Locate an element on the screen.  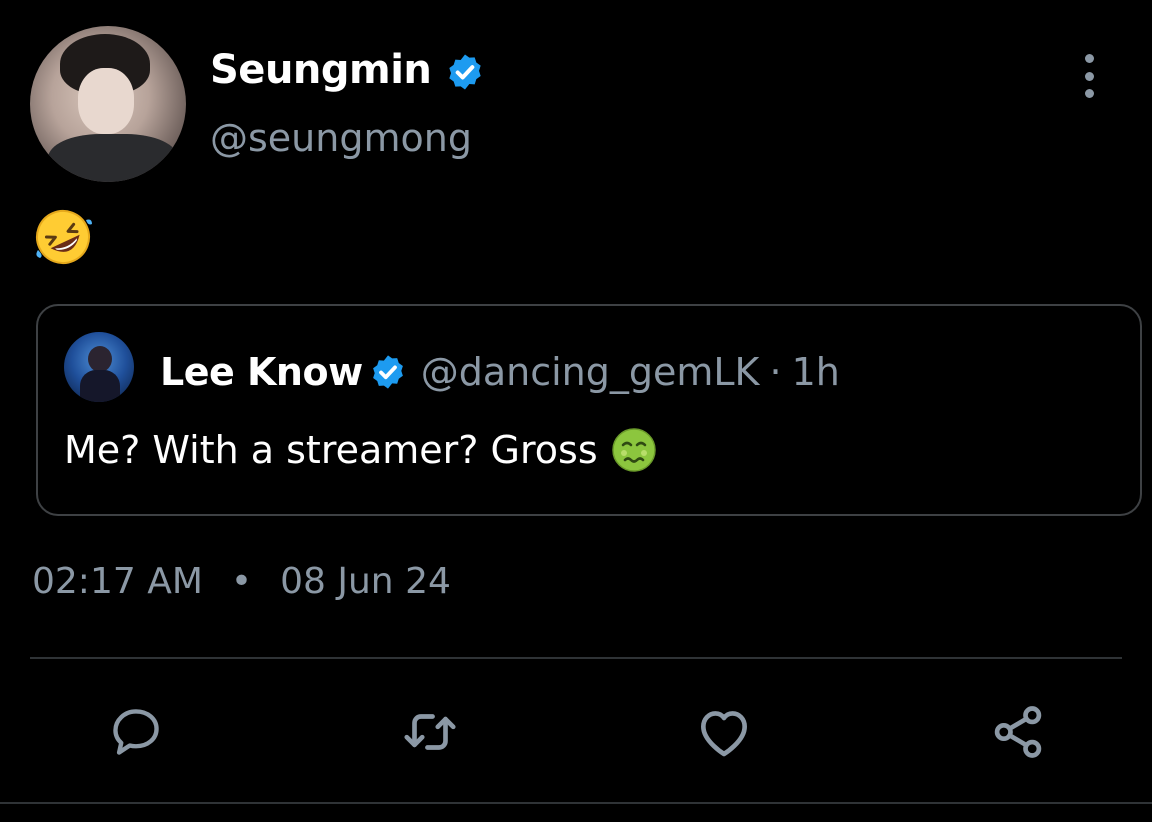
author-handle: @seungmong is located at coordinates (341, 138).